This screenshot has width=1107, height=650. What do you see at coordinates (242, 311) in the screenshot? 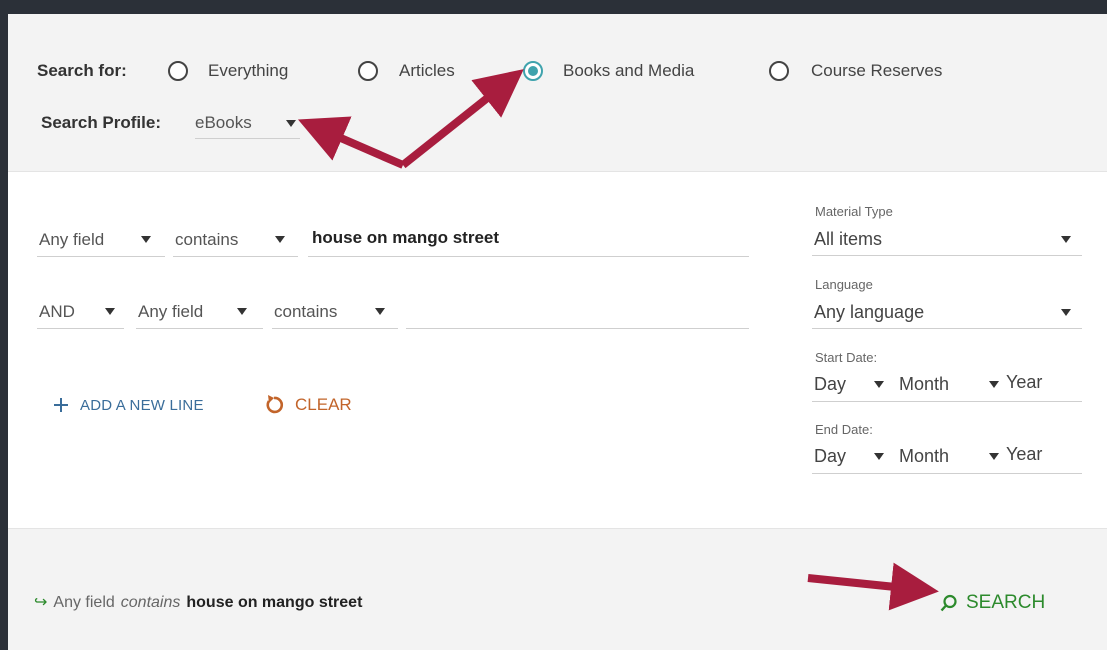
I see `row2-field-caret-icon` at bounding box center [242, 311].